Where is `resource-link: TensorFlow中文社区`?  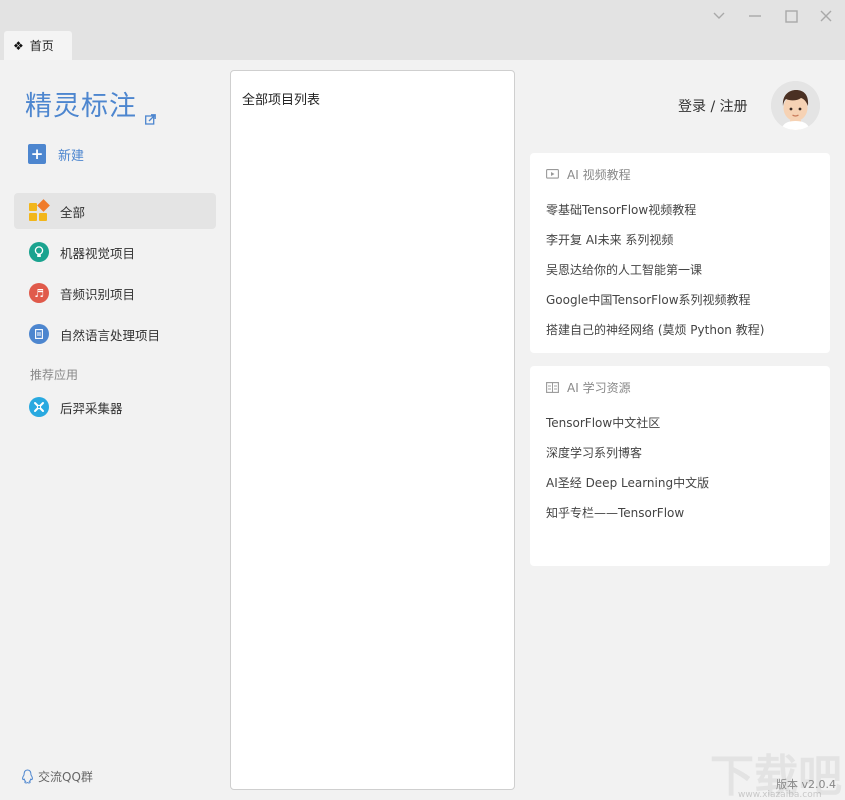
resource-link: TensorFlow中文社区 is located at coordinates (603, 422).